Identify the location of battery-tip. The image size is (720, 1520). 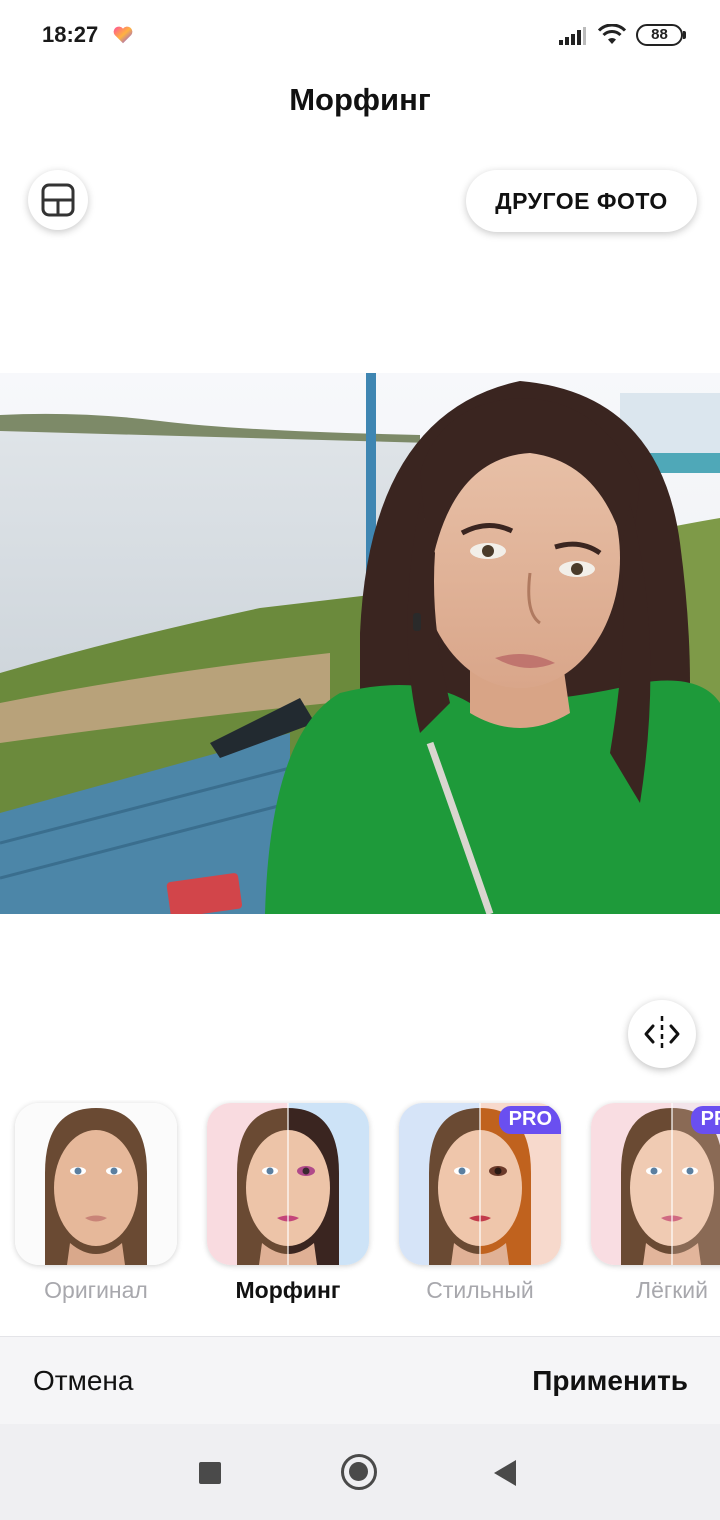
(684, 35).